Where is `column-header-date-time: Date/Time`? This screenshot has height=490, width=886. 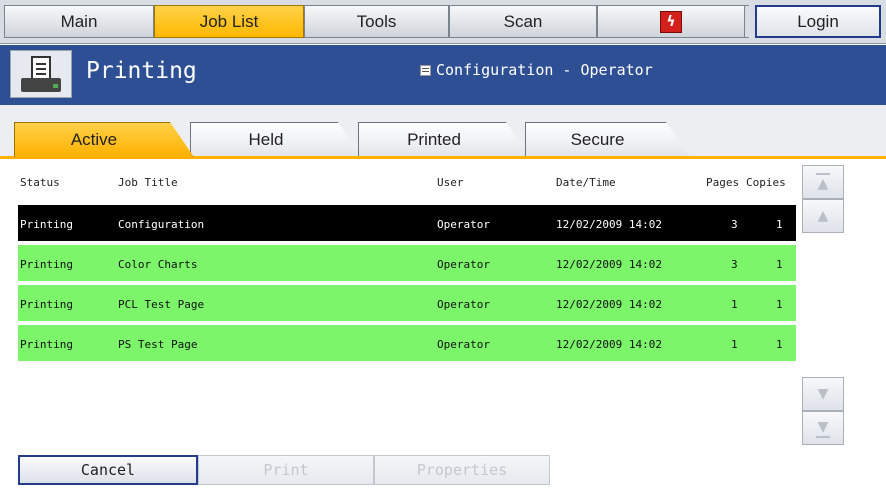 column-header-date-time: Date/Time is located at coordinates (586, 182).